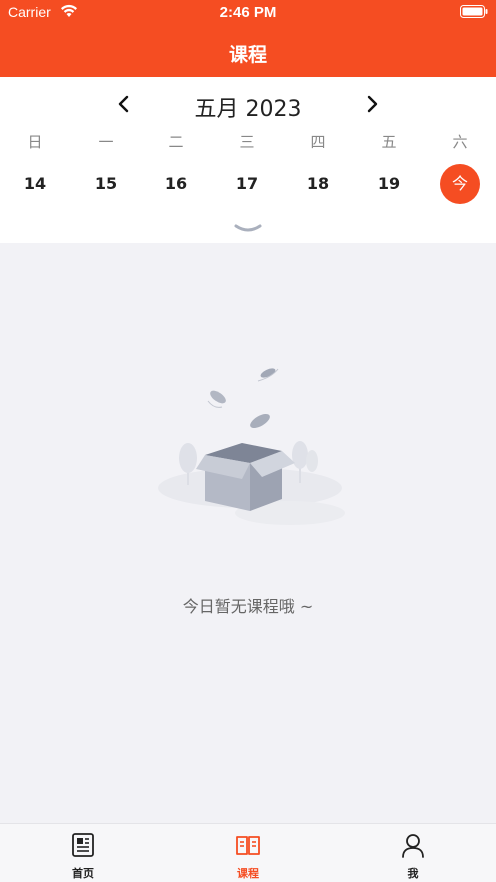 The height and width of the screenshot is (882, 496). I want to click on app-header: Carrier 2:46 PM 课程, so click(248, 38).